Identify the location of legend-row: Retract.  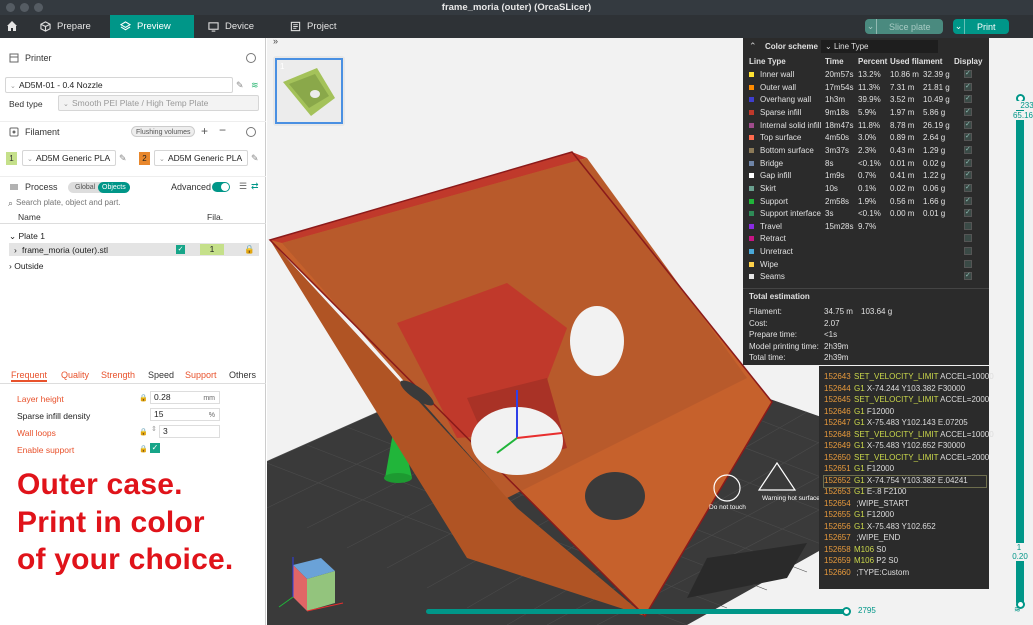
(866, 239).